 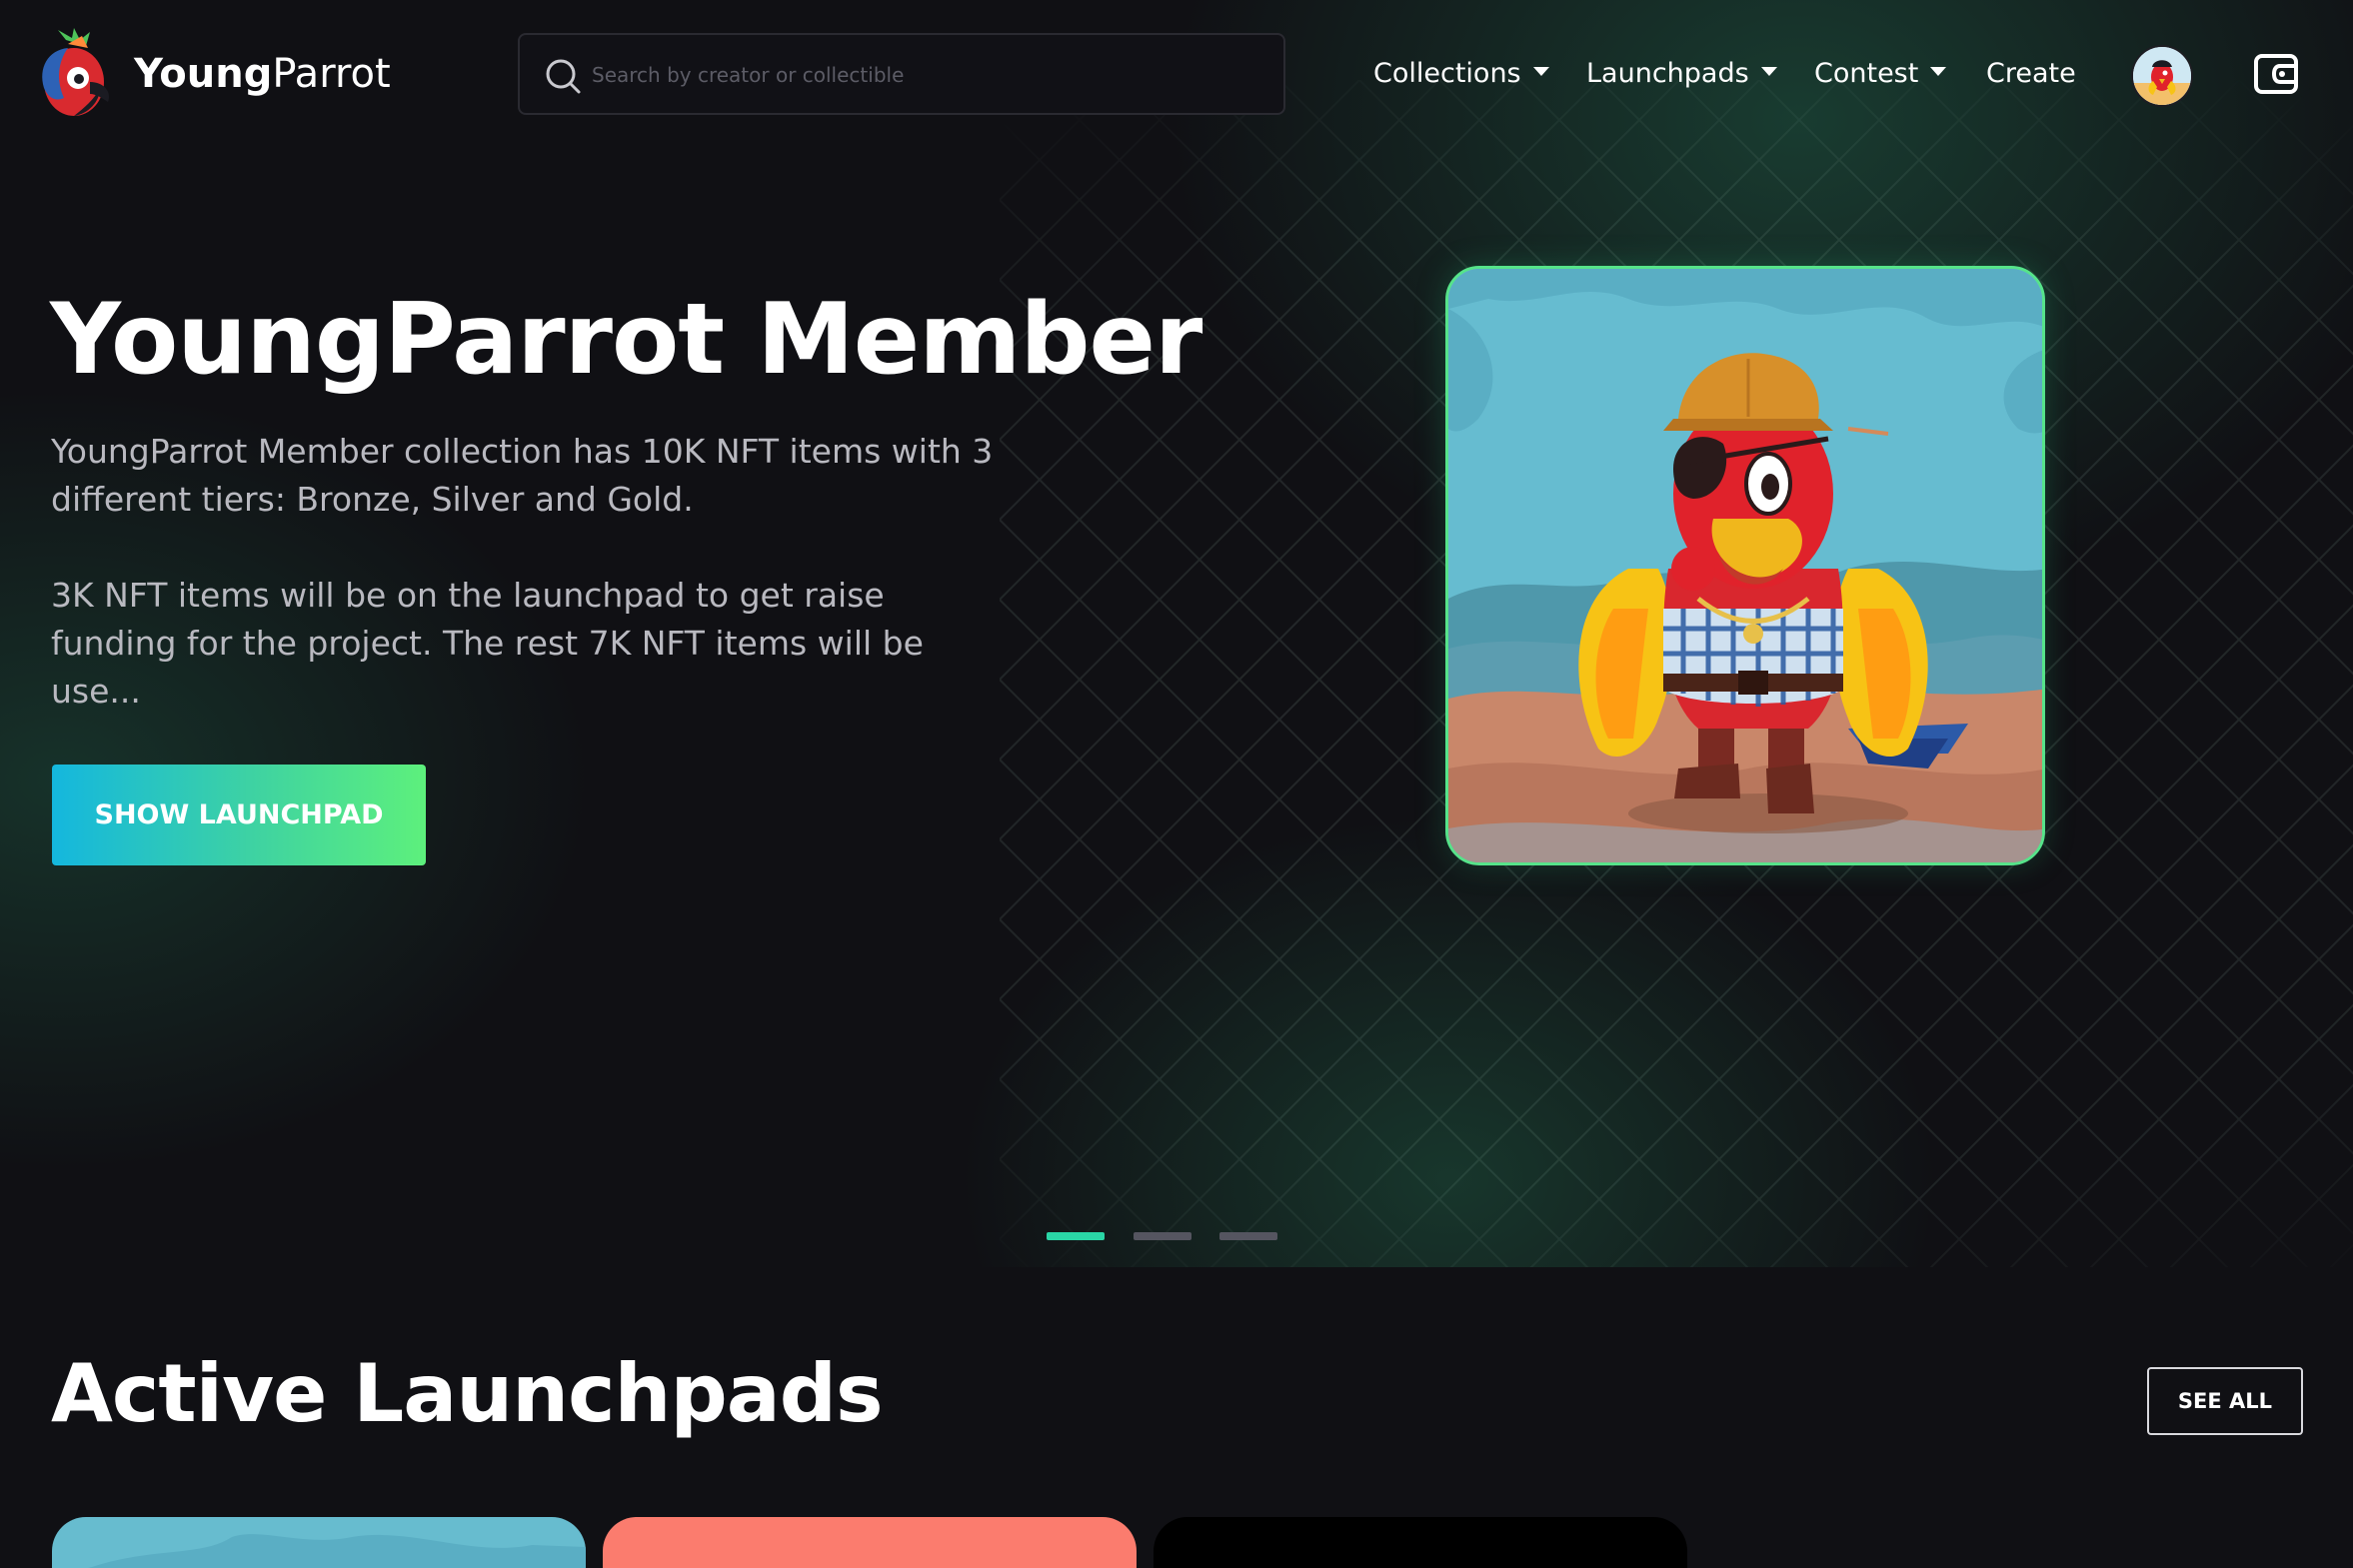 I want to click on hero-title: YoungParrot Member, so click(x=626, y=340).